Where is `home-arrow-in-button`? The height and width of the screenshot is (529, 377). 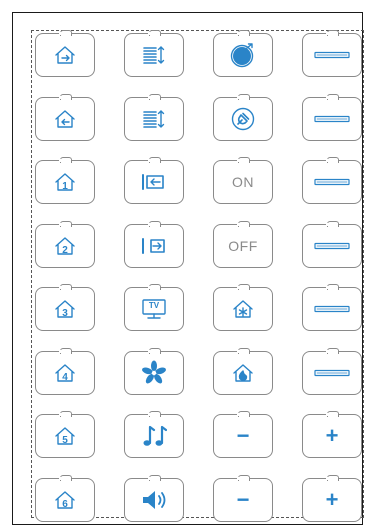
home-arrow-in-button is located at coordinates (65, 117).